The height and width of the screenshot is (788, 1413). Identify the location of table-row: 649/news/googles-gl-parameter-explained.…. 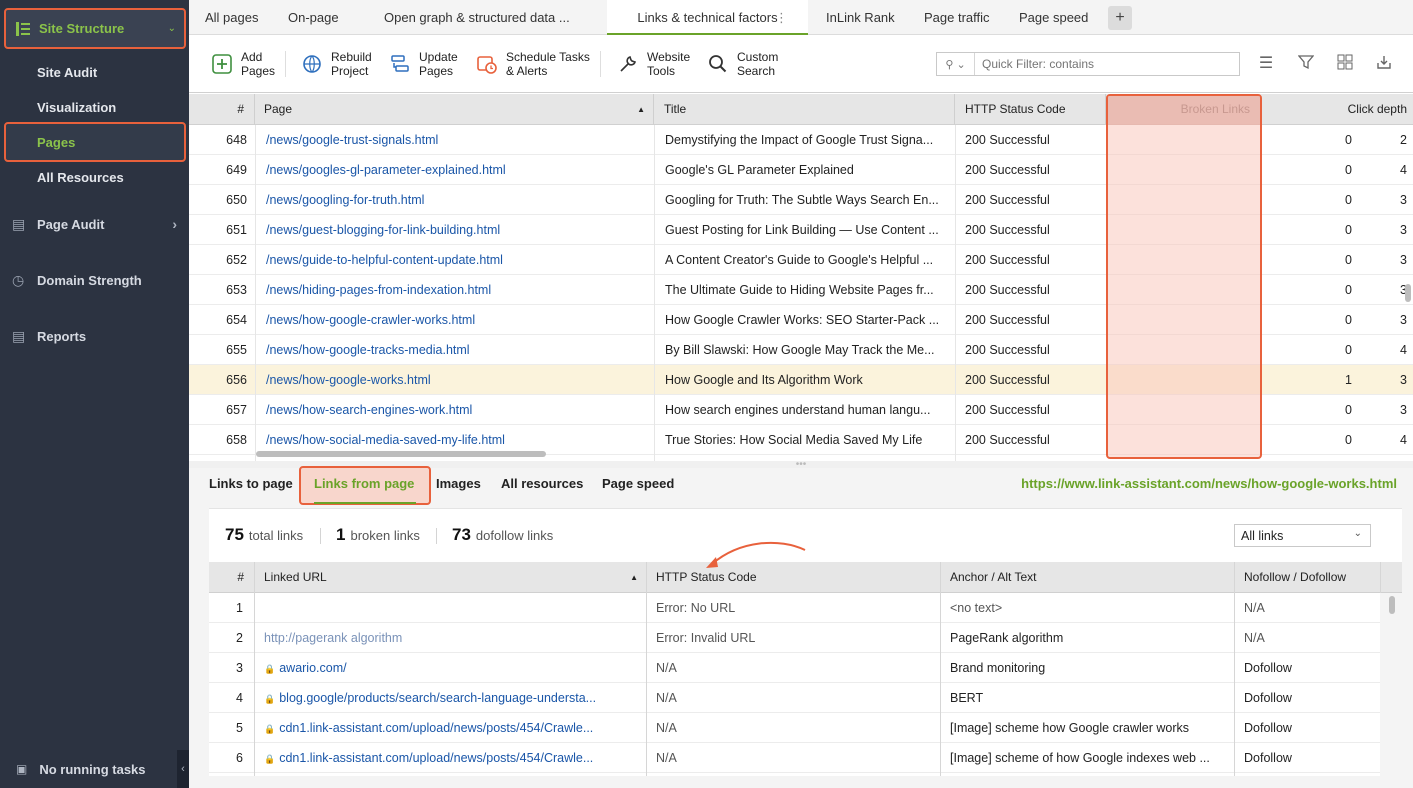
(801, 170).